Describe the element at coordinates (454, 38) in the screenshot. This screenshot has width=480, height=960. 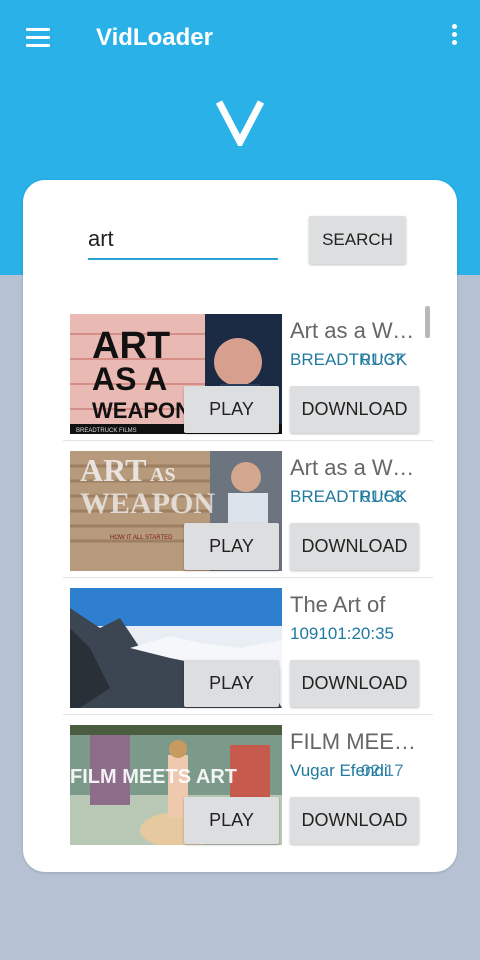
I see `more-vert-icon` at that location.